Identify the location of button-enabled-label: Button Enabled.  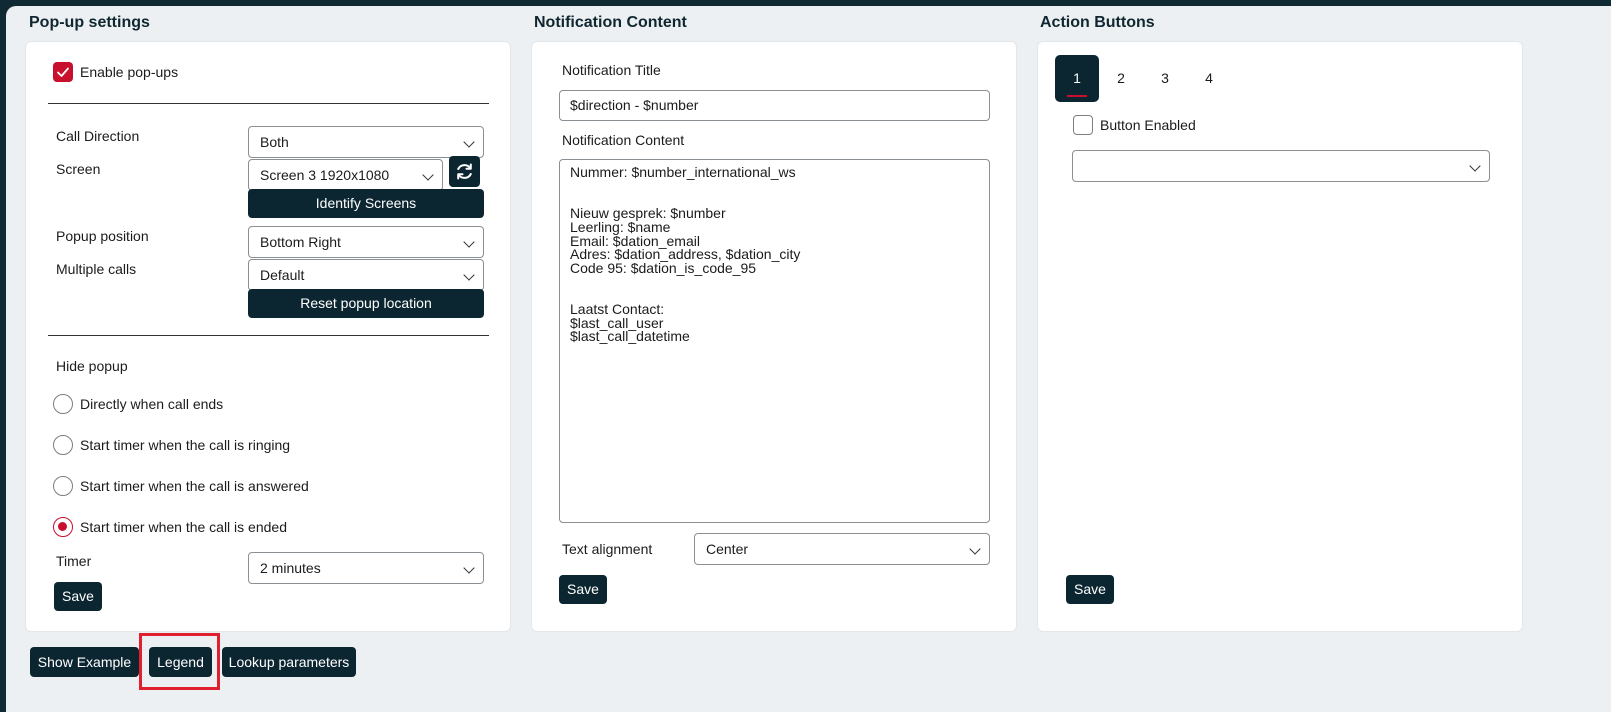
(1148, 125).